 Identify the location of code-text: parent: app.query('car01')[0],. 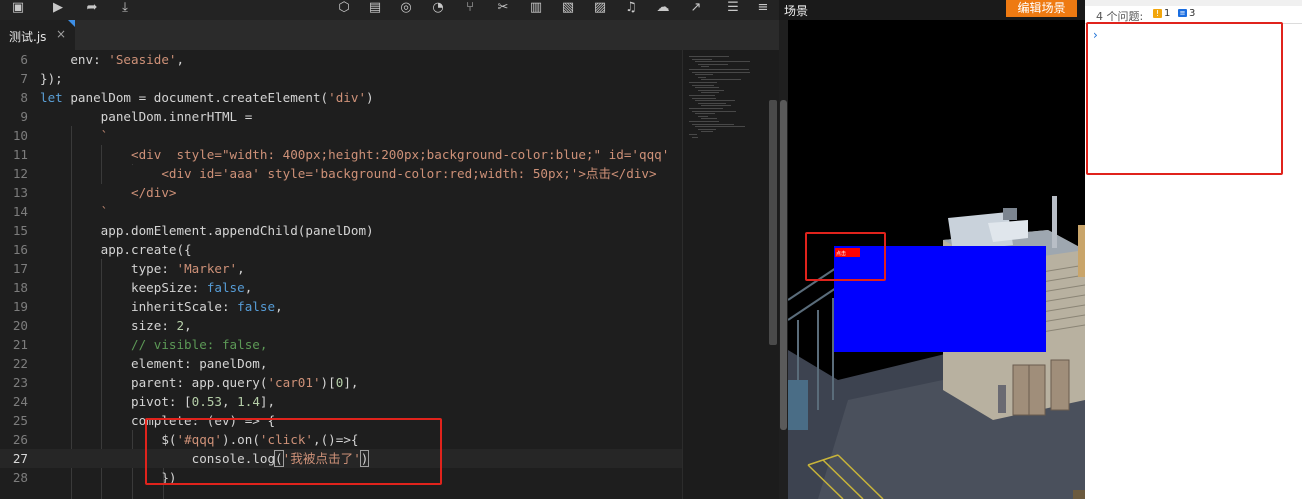
(199, 382).